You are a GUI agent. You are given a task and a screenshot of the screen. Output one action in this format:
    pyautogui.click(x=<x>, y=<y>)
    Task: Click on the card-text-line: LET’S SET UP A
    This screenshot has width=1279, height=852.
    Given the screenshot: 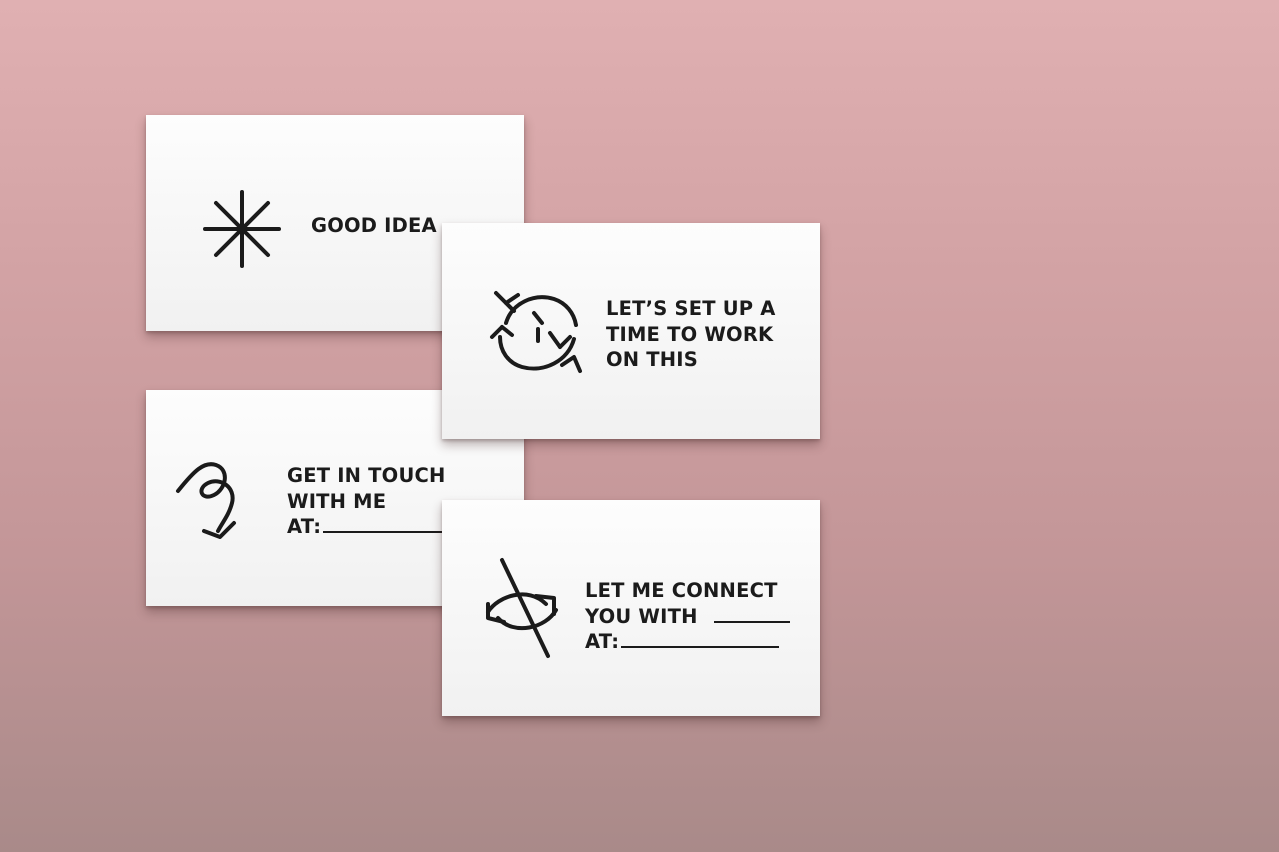 What is the action you would take?
    pyautogui.click(x=691, y=308)
    